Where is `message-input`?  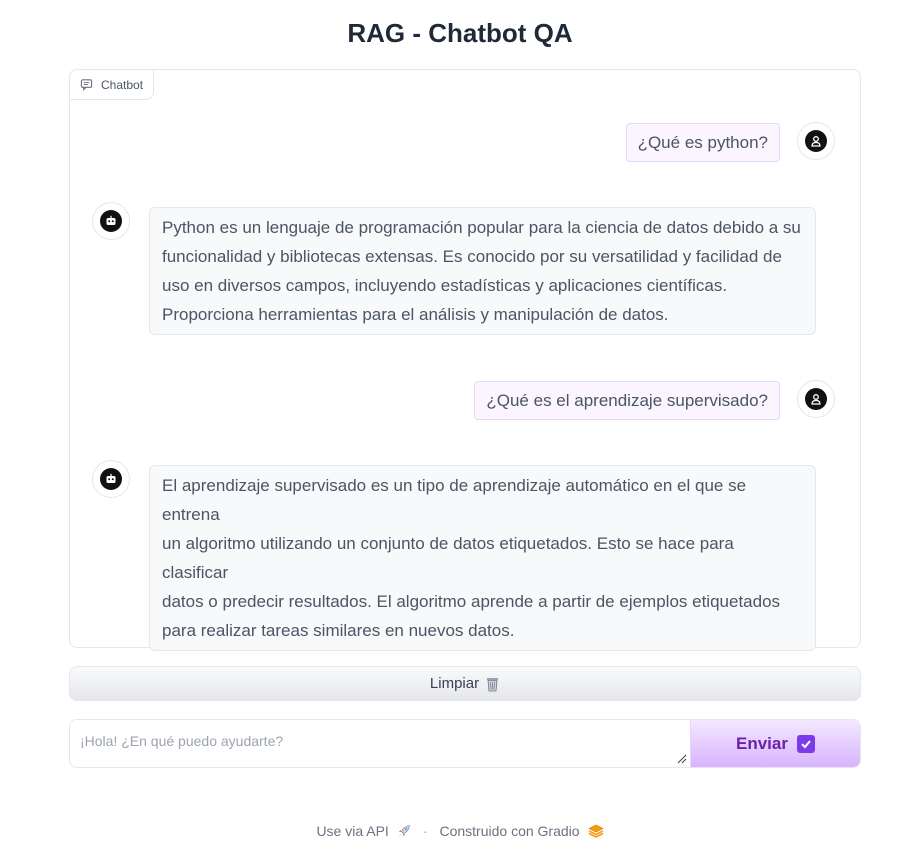 message-input is located at coordinates (380, 743).